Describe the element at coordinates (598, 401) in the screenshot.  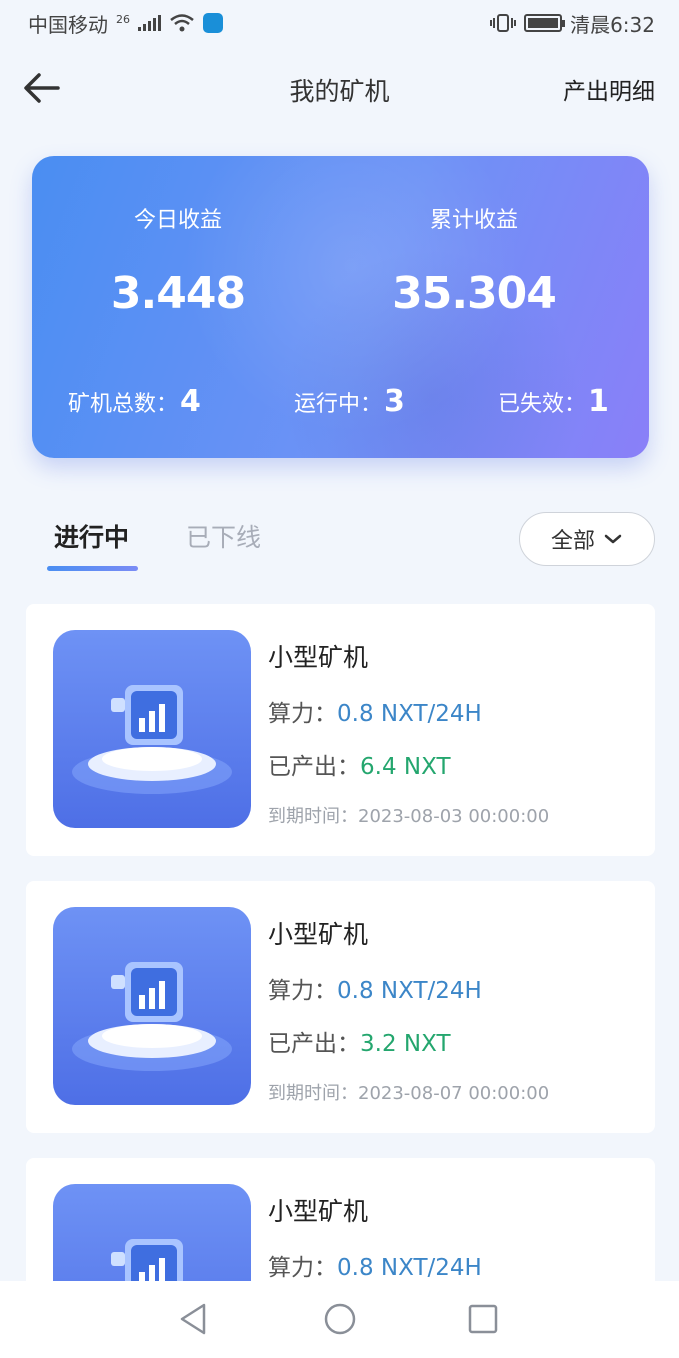
I see `invalid-value: 1` at that location.